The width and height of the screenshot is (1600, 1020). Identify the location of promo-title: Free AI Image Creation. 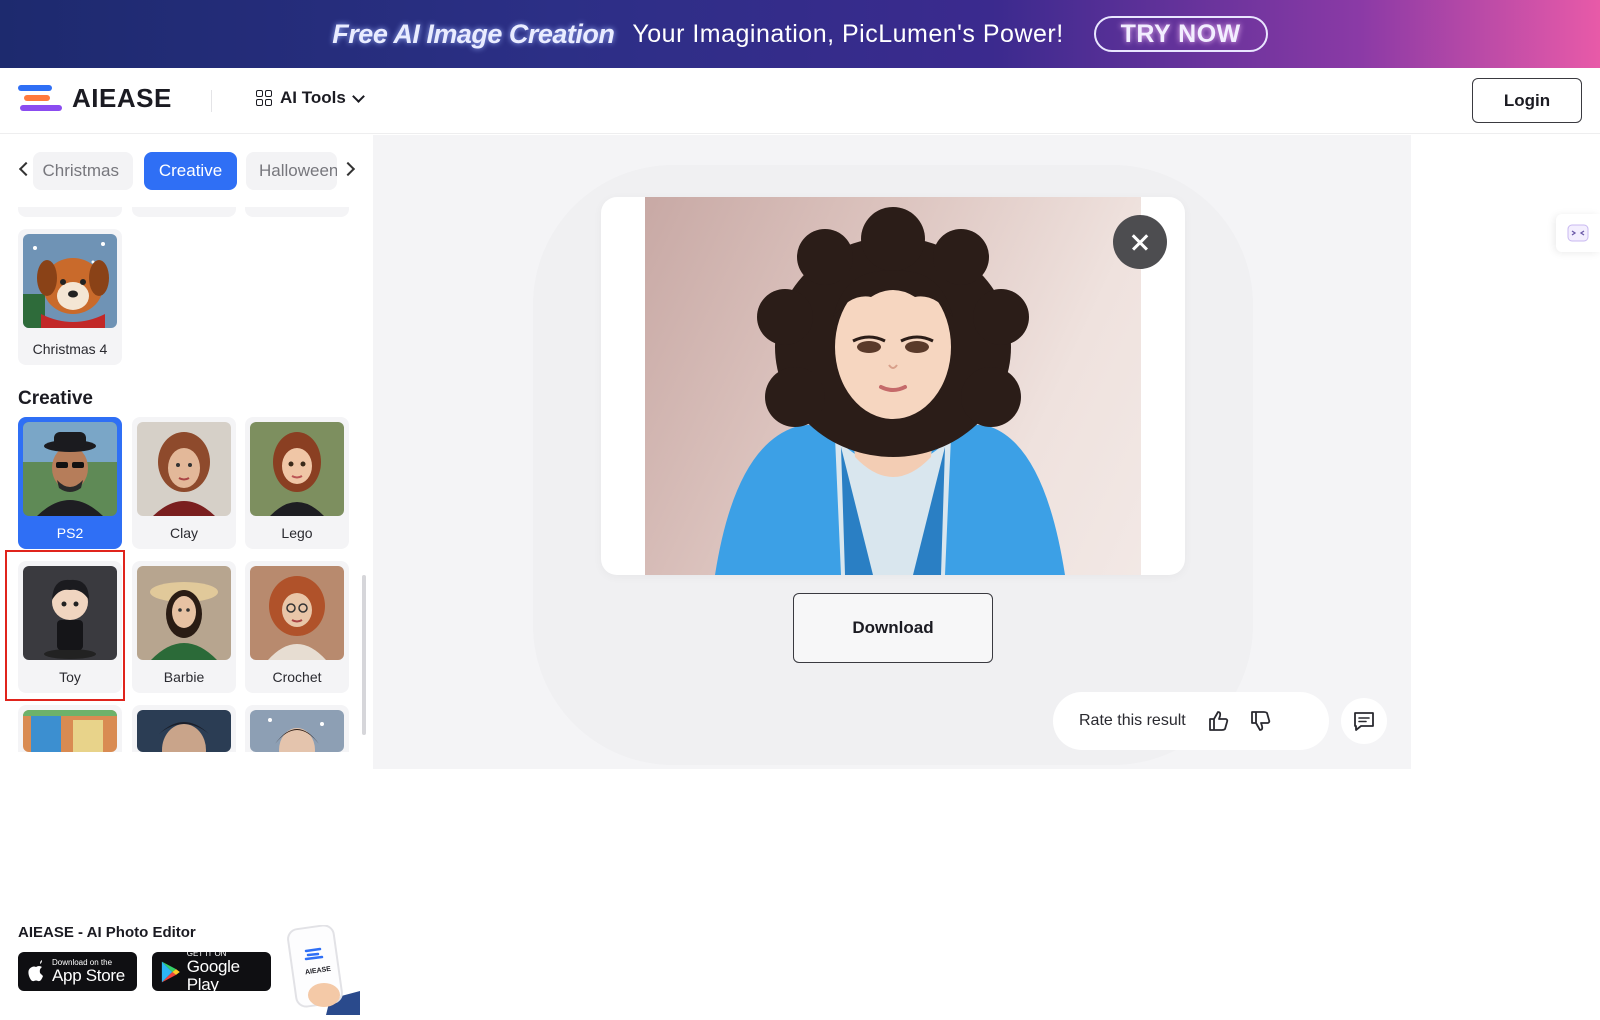
(473, 33).